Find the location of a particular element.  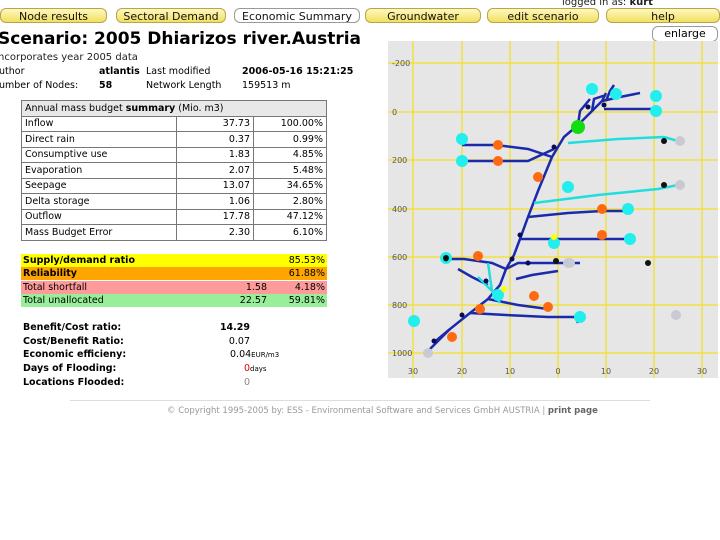

mass-budget-title: Annual mass budget summary (Mio. m3) is located at coordinates (174, 108).